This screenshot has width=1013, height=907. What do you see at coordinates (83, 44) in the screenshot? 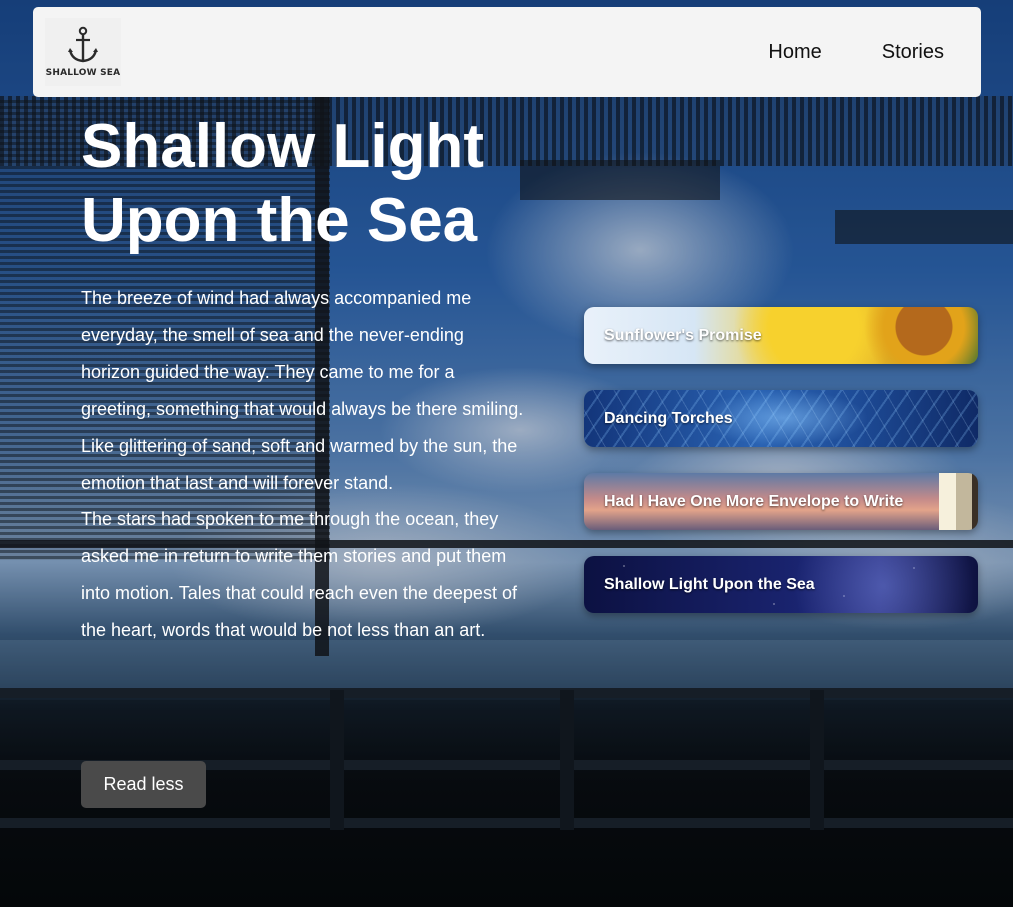
I see `anchor-icon` at bounding box center [83, 44].